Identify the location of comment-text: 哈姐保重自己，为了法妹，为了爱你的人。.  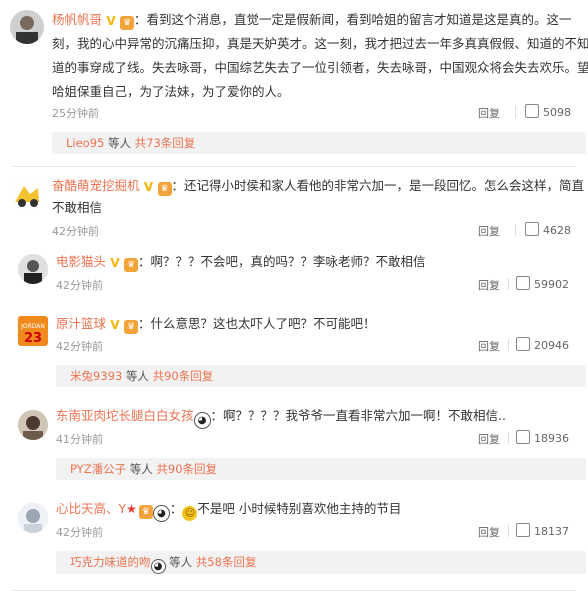
(171, 91).